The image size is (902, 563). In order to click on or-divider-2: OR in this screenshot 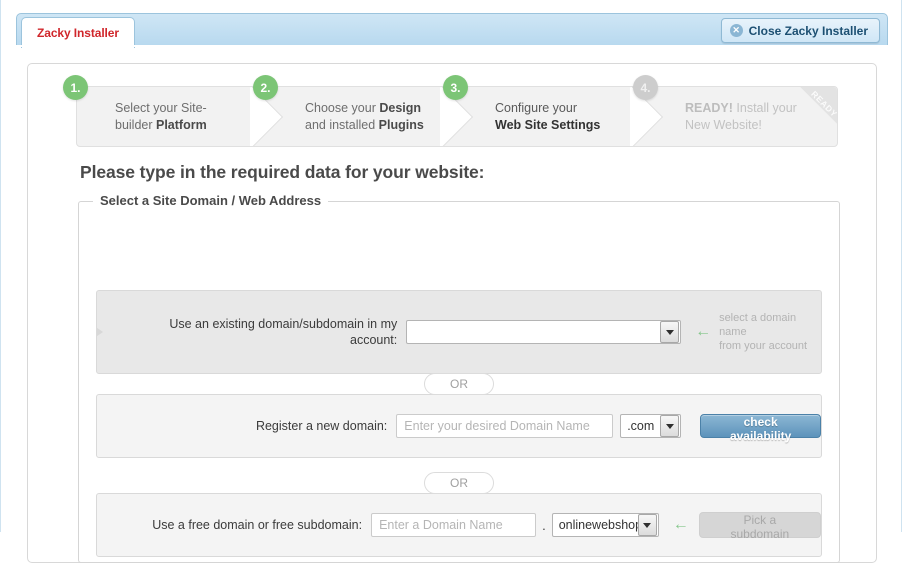, I will do `click(459, 483)`.